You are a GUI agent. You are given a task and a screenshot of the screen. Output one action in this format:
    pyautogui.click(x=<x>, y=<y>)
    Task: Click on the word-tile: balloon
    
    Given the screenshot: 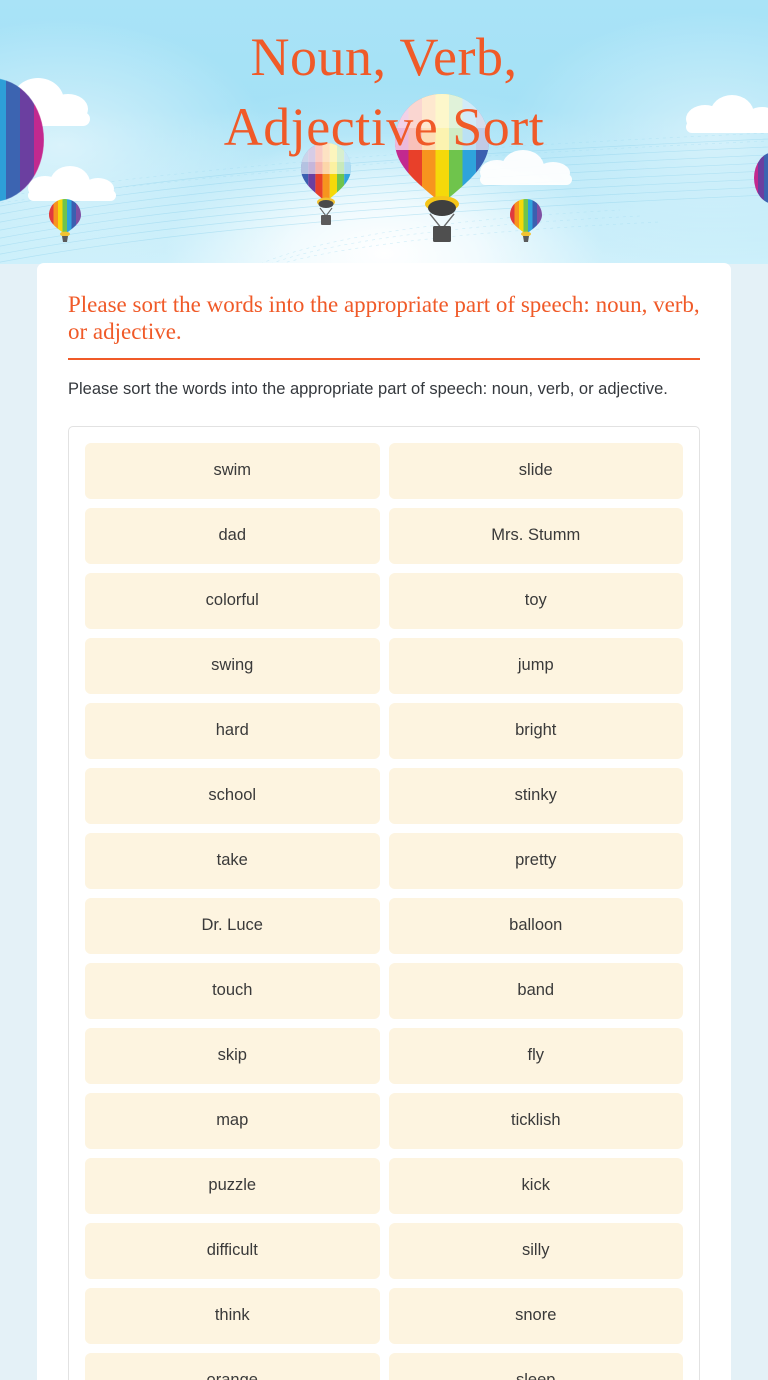 What is the action you would take?
    pyautogui.click(x=535, y=925)
    